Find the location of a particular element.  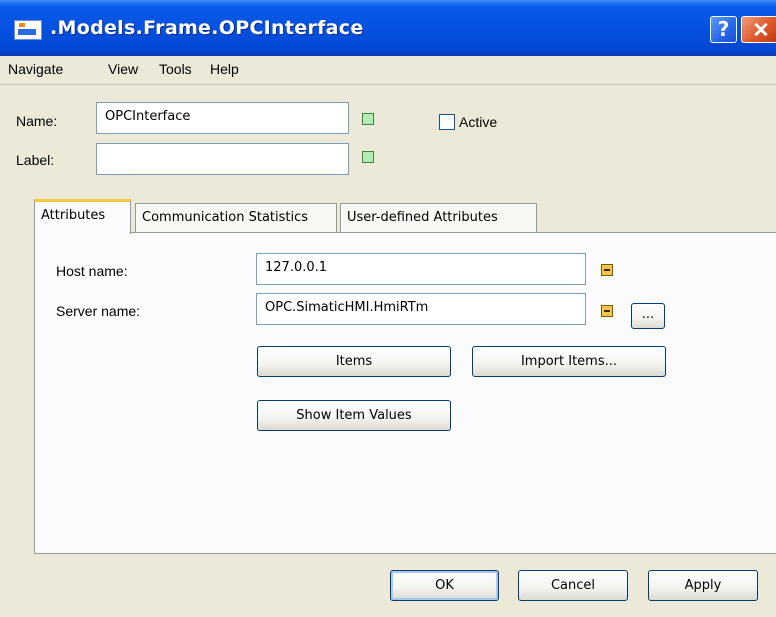

items-button: Items is located at coordinates (354, 361).